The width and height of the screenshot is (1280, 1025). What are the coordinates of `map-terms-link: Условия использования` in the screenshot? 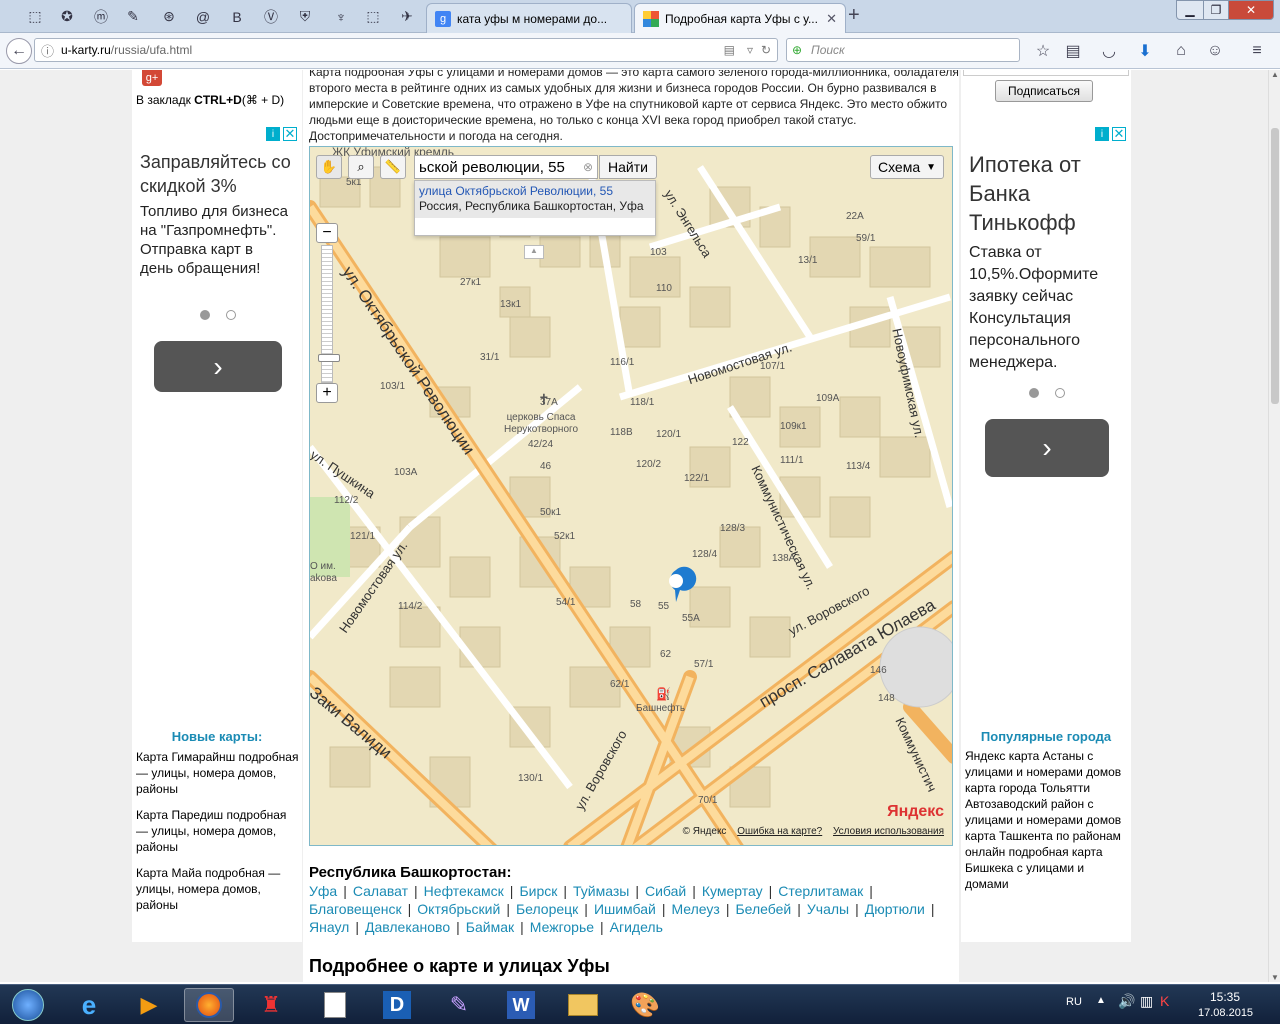 It's located at (888, 831).